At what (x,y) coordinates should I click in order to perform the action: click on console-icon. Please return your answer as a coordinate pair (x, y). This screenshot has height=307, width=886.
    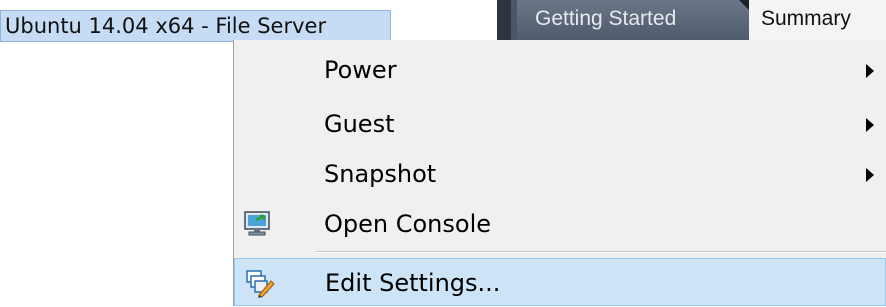
    Looking at the image, I should click on (257, 223).